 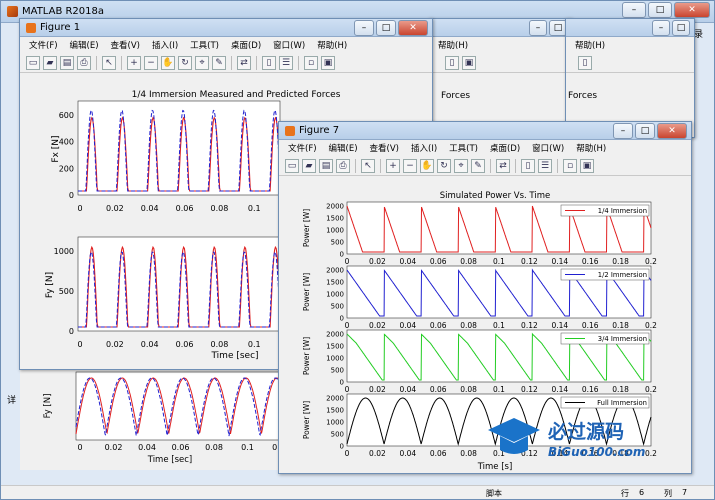 I want to click on power-y-tick-label: 1000, so click(x=335, y=295).